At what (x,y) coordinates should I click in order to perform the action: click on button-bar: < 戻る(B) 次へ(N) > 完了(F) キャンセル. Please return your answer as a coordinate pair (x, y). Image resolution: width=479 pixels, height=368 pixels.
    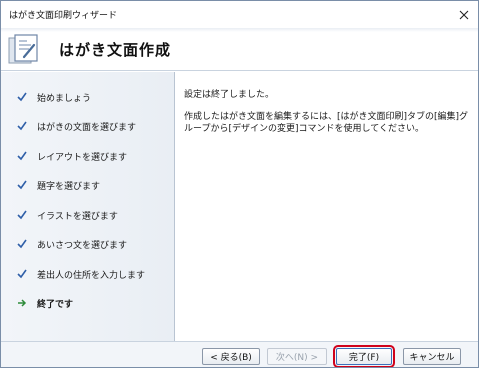
    Looking at the image, I should click on (239, 354).